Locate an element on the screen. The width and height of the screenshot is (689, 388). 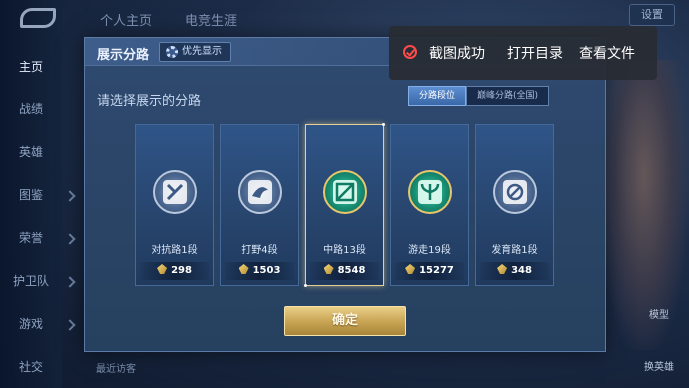
lane-card-clash: 对抗路1段 298 is located at coordinates (174, 205).